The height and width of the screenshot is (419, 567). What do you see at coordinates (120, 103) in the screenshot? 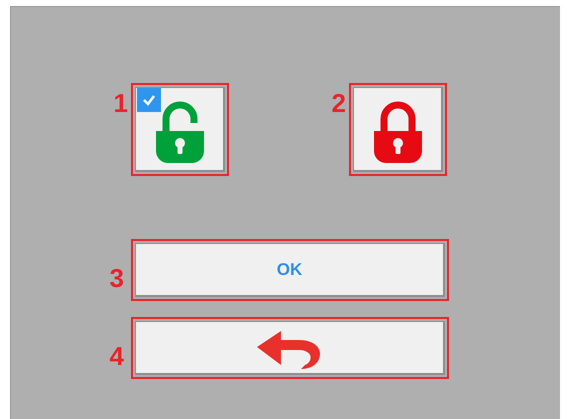
I see `item-marker: 1` at bounding box center [120, 103].